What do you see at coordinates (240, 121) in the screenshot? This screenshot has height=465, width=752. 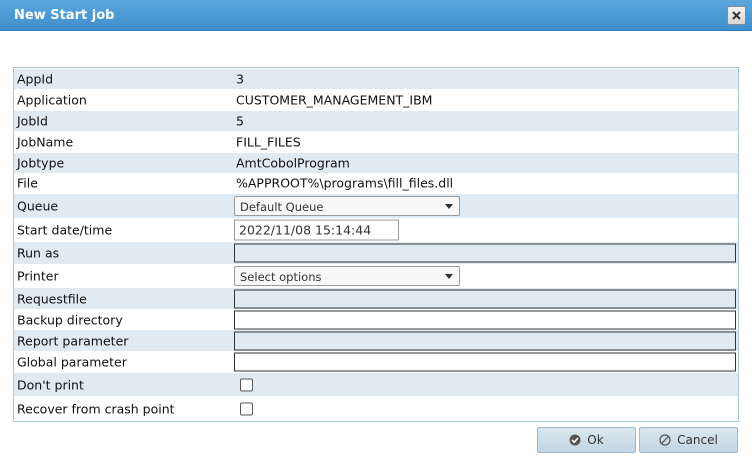 I see `jobid-value: 5` at bounding box center [240, 121].